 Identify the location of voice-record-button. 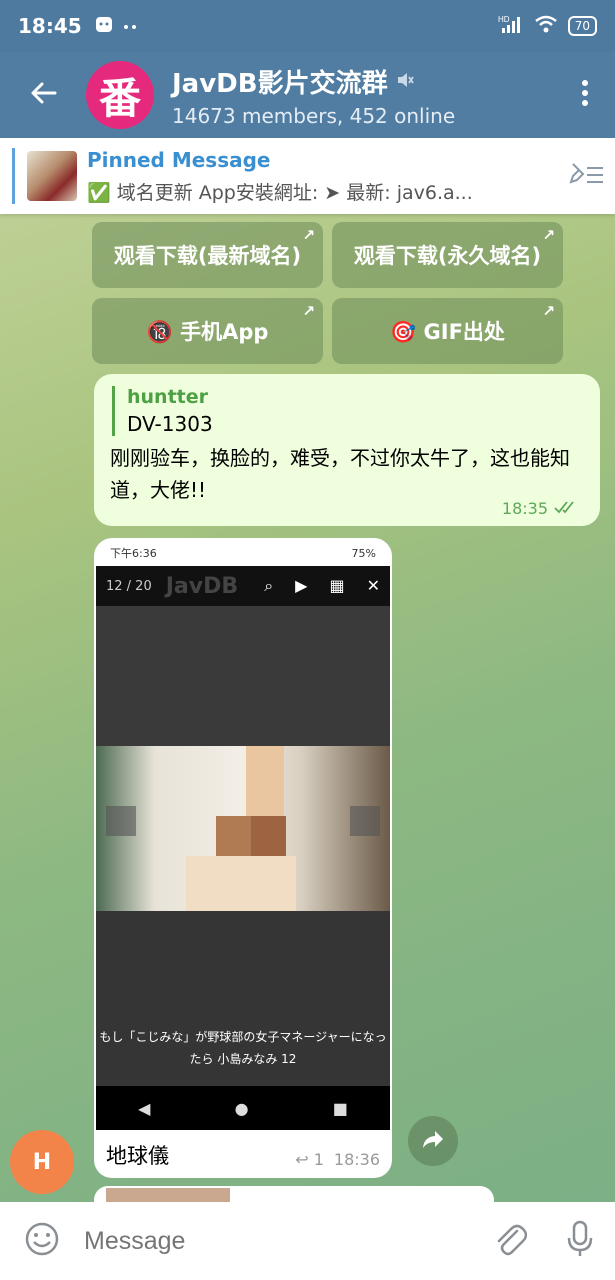
(580, 1241).